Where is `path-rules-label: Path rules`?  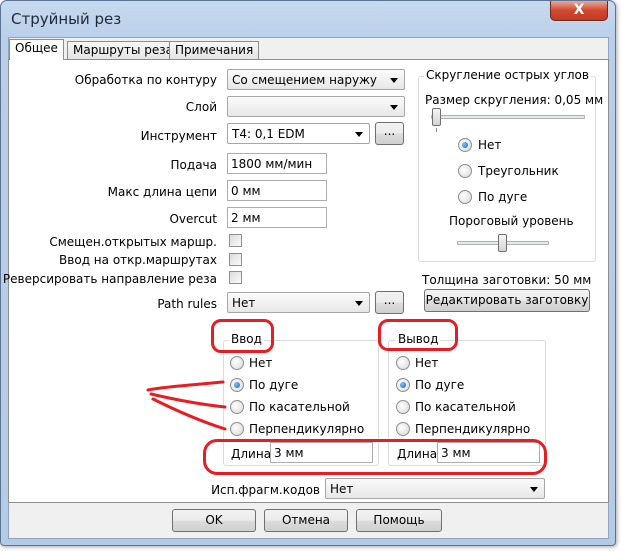 path-rules-label: Path rules is located at coordinates (187, 304).